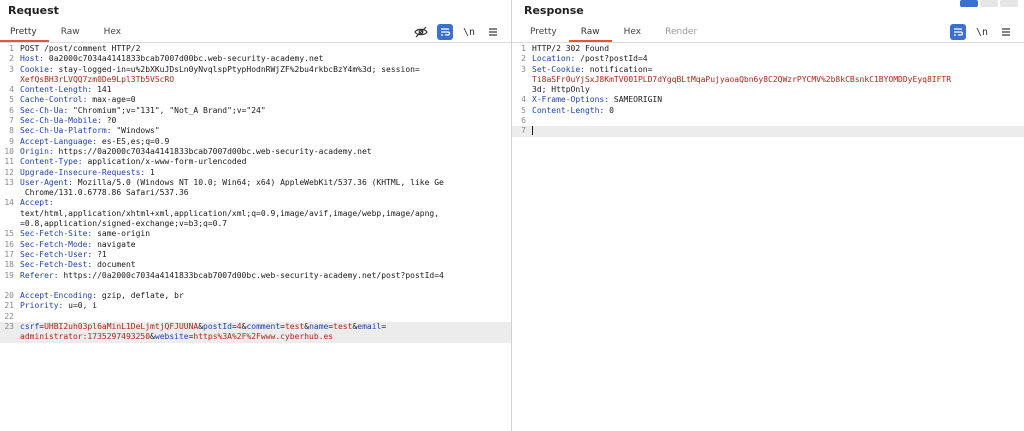 This screenshot has height=431, width=1024. What do you see at coordinates (9, 327) in the screenshot?
I see `line-number: 23` at bounding box center [9, 327].